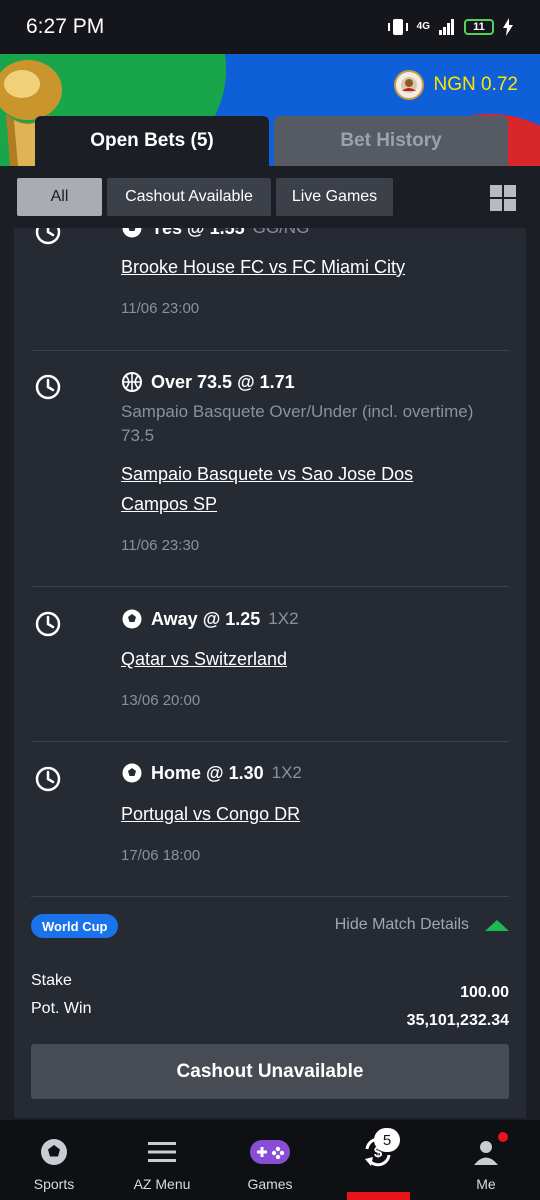  I want to click on tab-open-bets: Open Bets (5), so click(152, 141).